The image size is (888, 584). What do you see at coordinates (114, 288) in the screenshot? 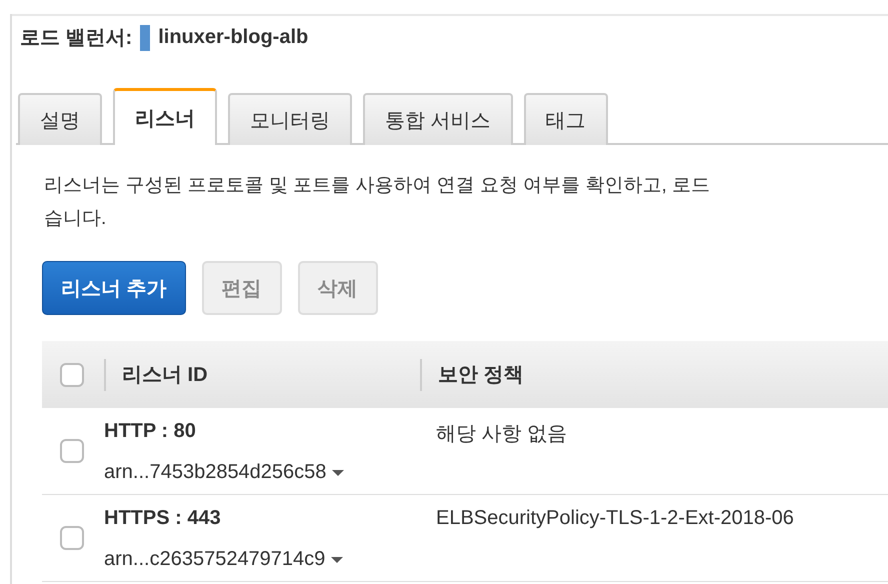
I see `action-button: 리스너 추가` at bounding box center [114, 288].